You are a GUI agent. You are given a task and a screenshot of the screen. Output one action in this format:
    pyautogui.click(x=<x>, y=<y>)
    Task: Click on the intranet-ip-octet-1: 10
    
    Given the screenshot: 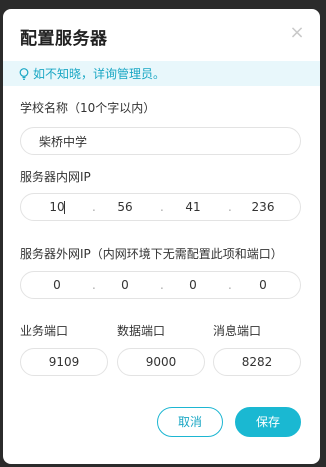 What is the action you would take?
    pyautogui.click(x=57, y=207)
    